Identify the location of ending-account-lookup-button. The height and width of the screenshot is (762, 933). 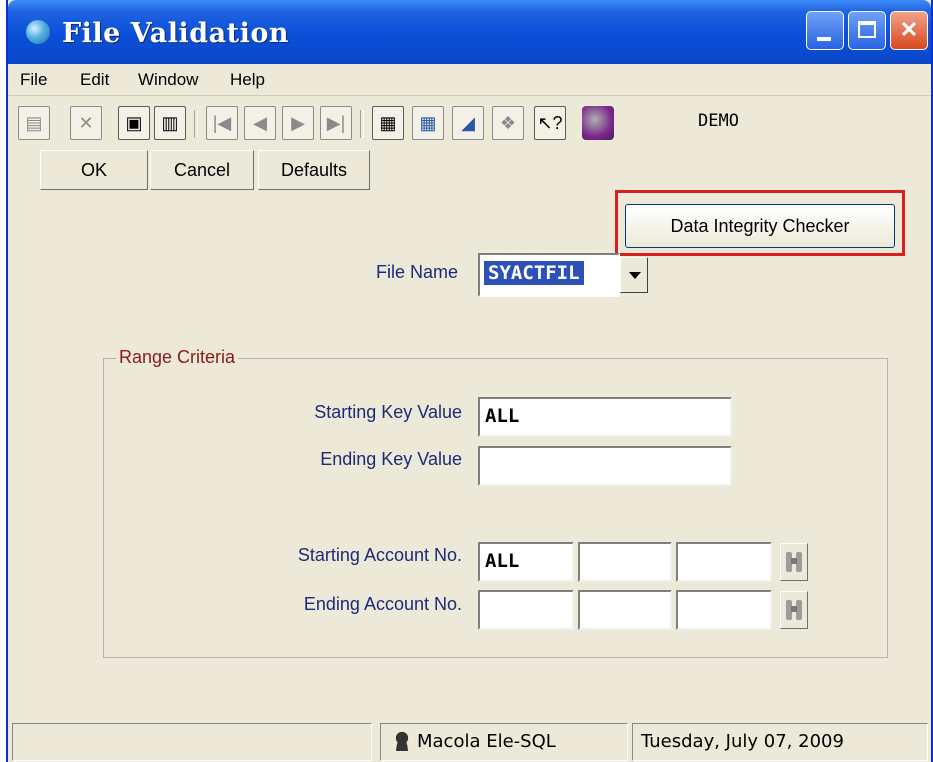
(794, 610).